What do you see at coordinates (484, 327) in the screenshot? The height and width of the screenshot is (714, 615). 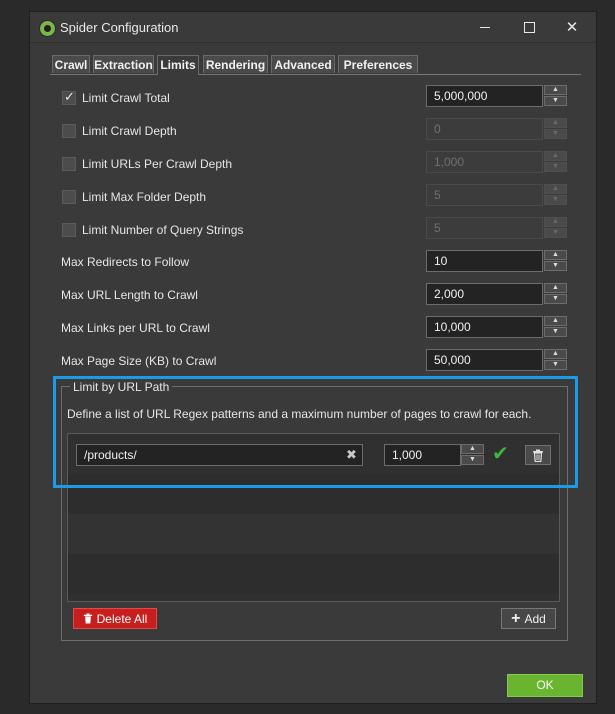 I see `max-links-input: 10,000` at bounding box center [484, 327].